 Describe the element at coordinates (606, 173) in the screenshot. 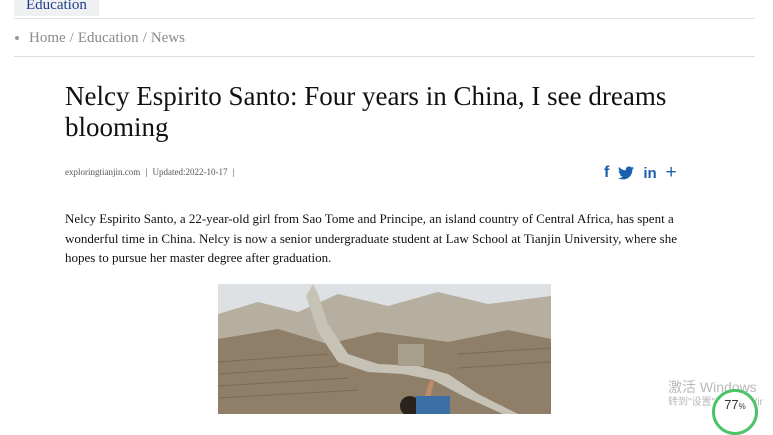

I see `facebook-icon: f` at that location.